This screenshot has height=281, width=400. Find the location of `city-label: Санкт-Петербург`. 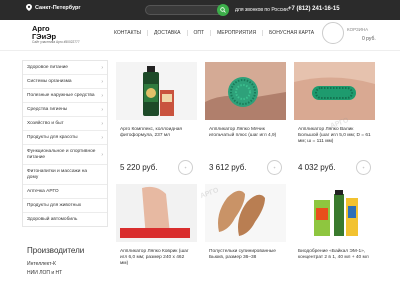

city-label: Санкт-Петербург is located at coordinates (58, 7).